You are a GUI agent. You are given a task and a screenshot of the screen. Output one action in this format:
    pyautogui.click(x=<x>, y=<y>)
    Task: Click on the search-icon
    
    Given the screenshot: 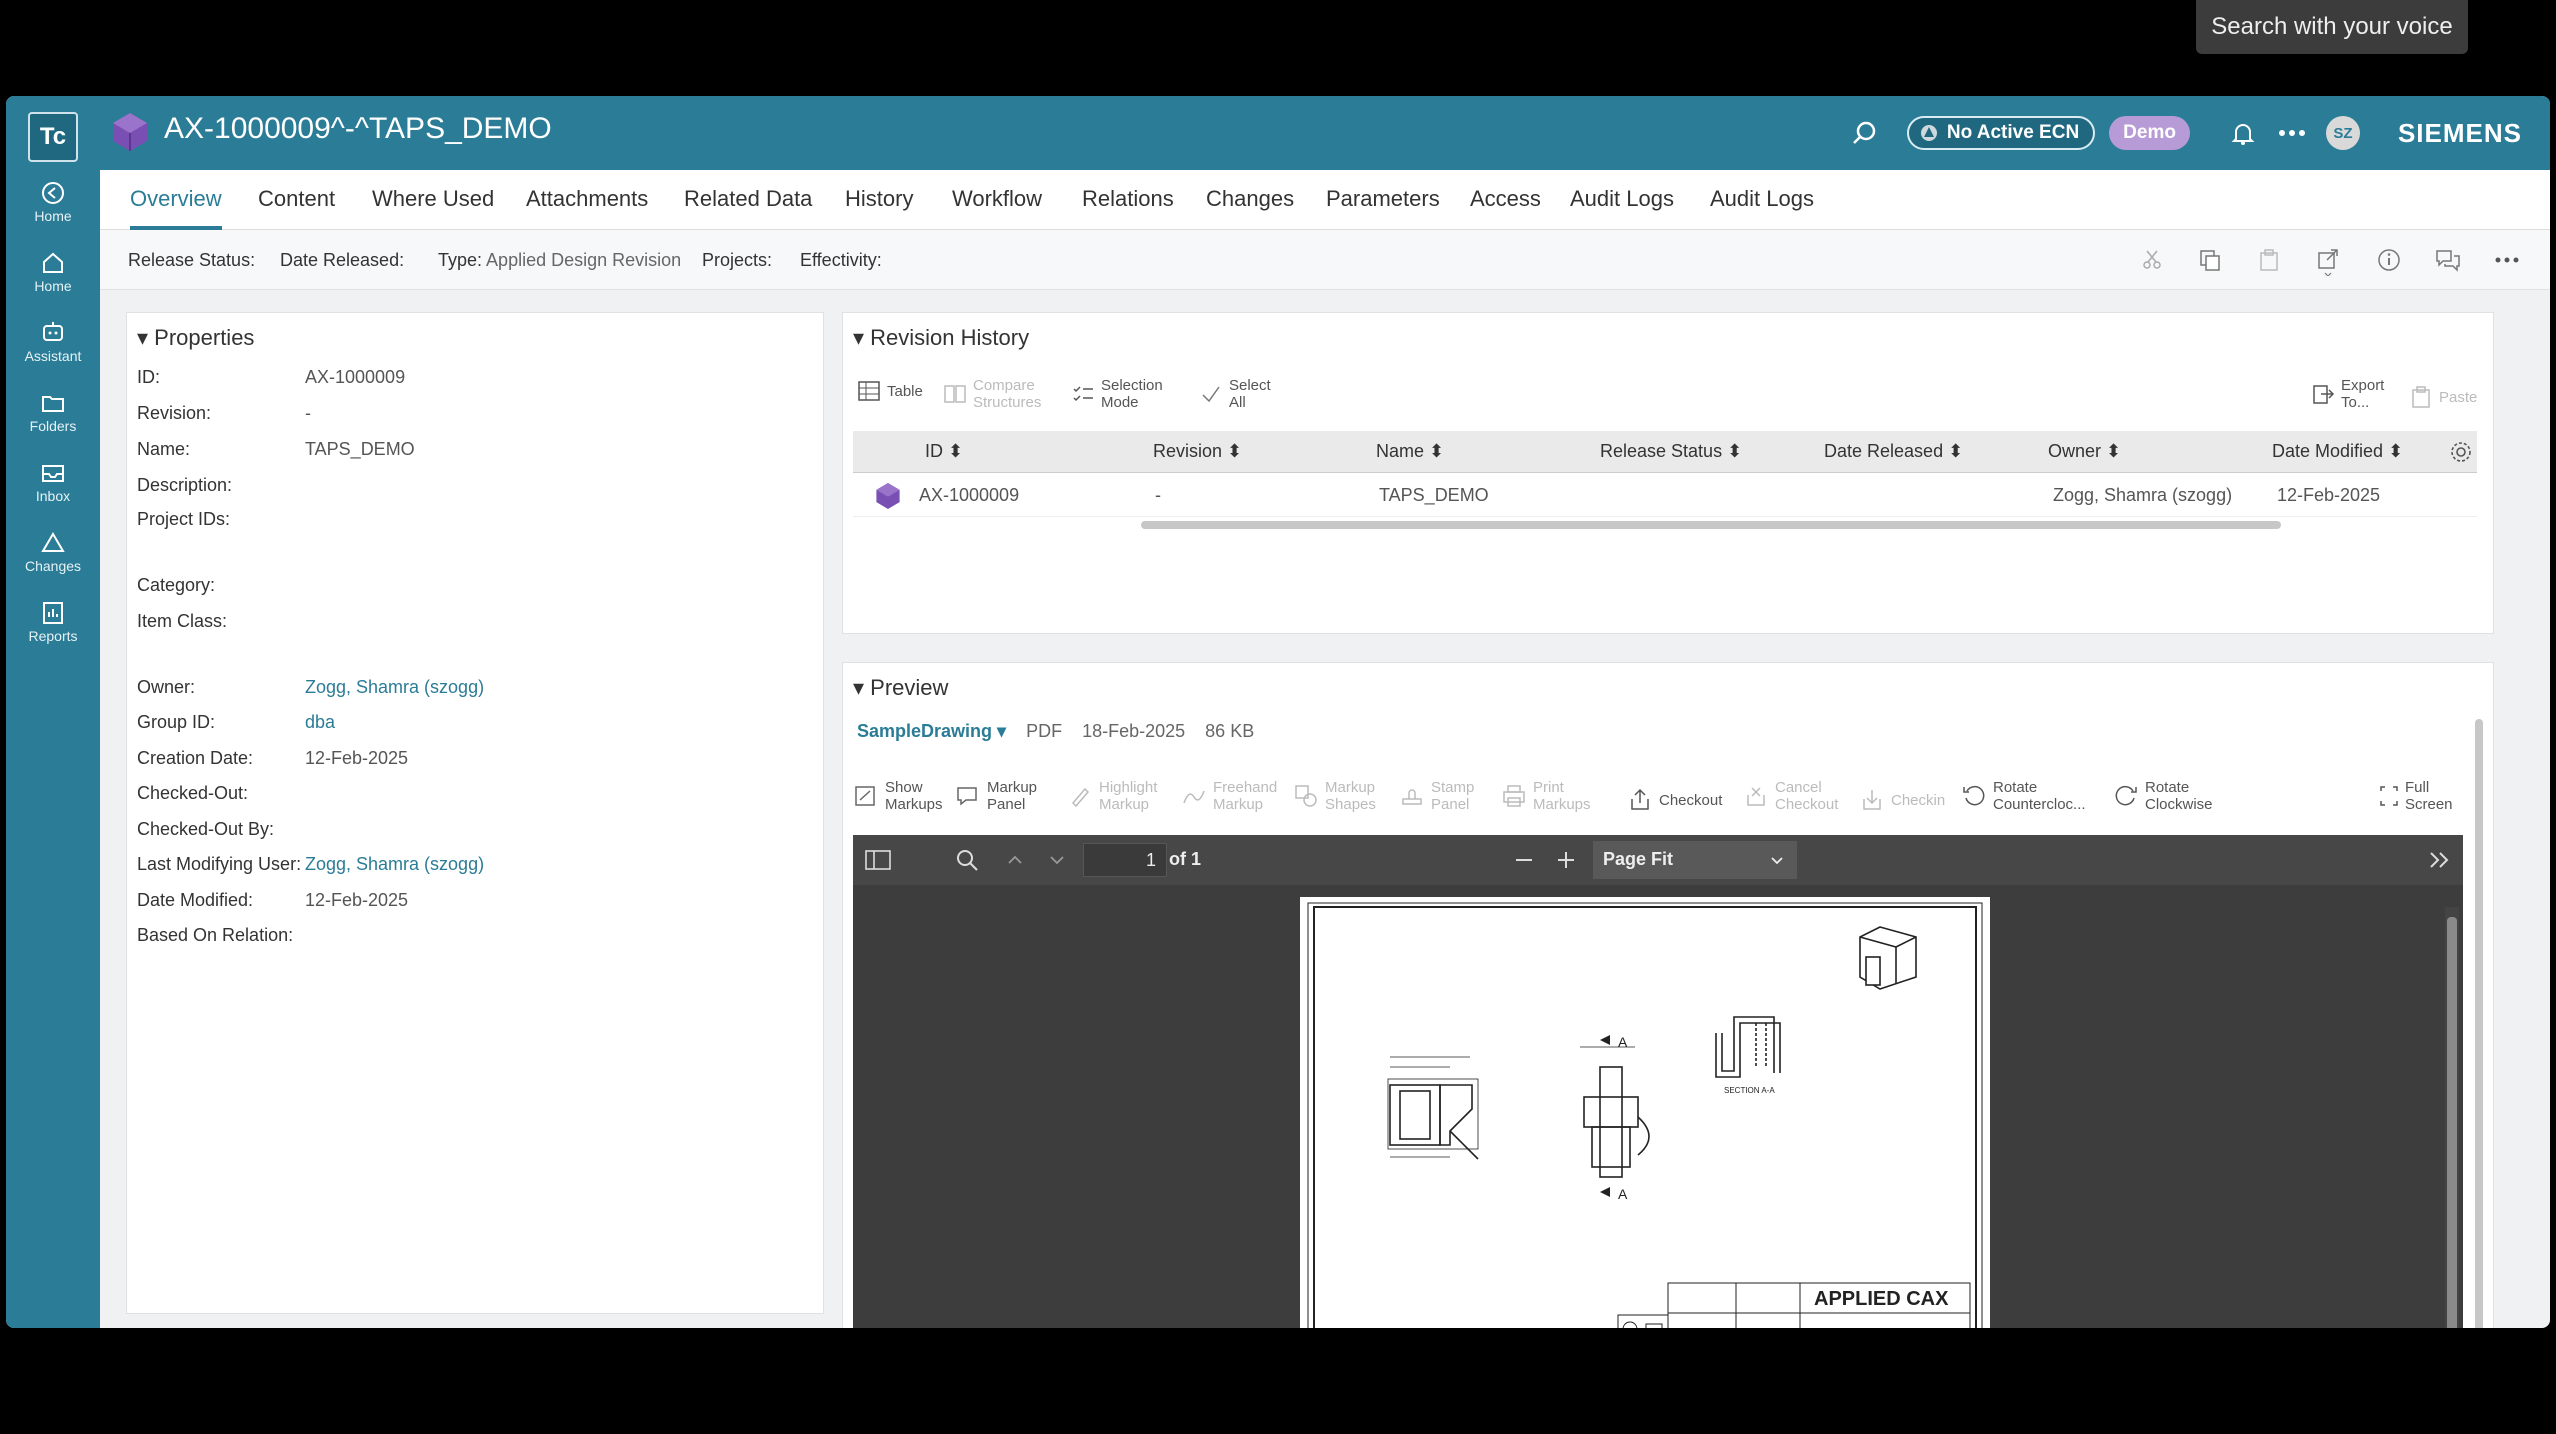 What is the action you would take?
    pyautogui.click(x=1865, y=133)
    